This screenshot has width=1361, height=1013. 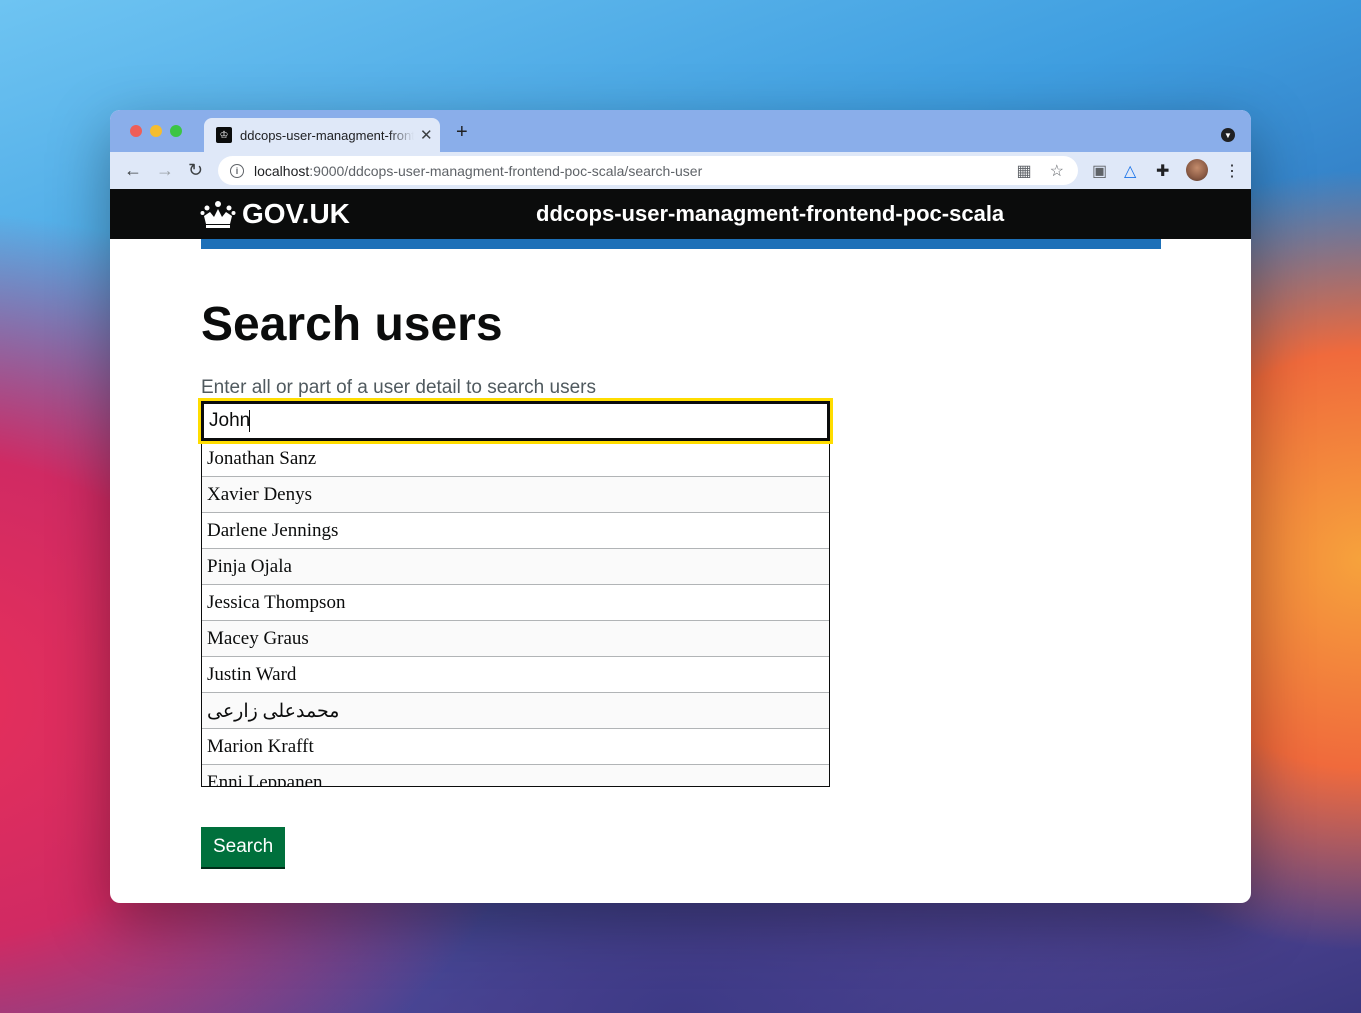 What do you see at coordinates (1228, 135) in the screenshot?
I see `tab-search-icon: ▼` at bounding box center [1228, 135].